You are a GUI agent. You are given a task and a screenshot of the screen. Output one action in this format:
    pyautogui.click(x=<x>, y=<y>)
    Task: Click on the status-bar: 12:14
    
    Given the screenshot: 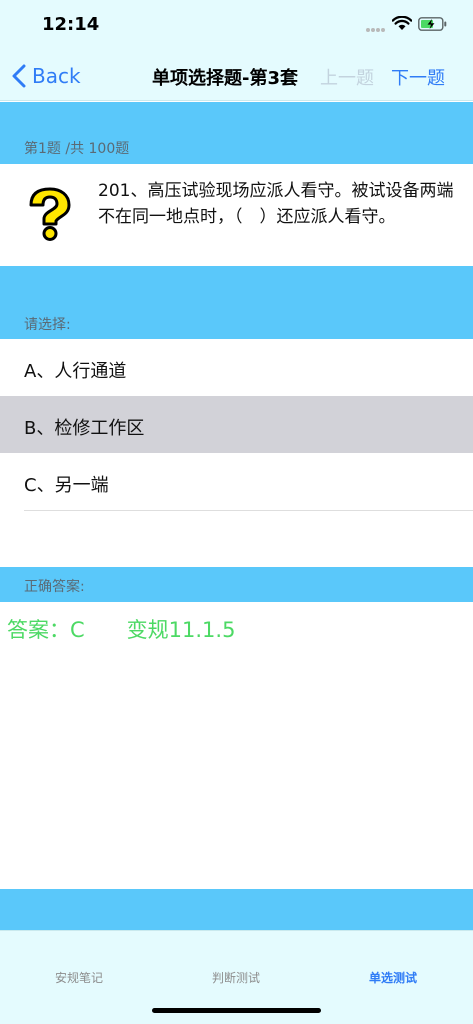 What is the action you would take?
    pyautogui.click(x=236, y=25)
    